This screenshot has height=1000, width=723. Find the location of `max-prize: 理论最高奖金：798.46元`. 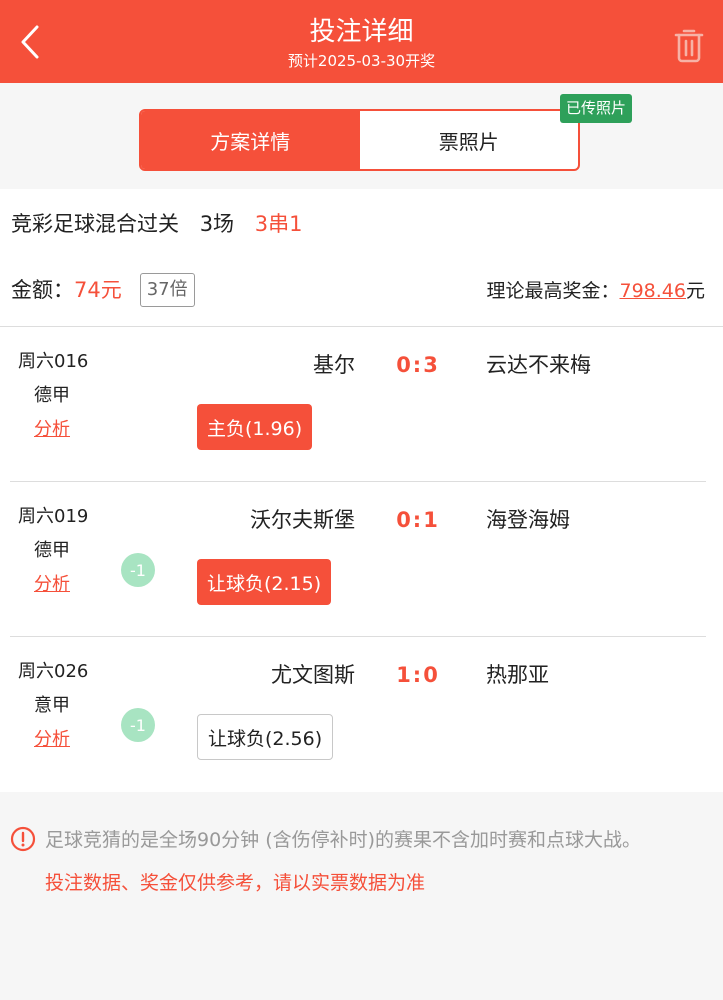

max-prize: 理论最高奖金：798.46元 is located at coordinates (595, 291).